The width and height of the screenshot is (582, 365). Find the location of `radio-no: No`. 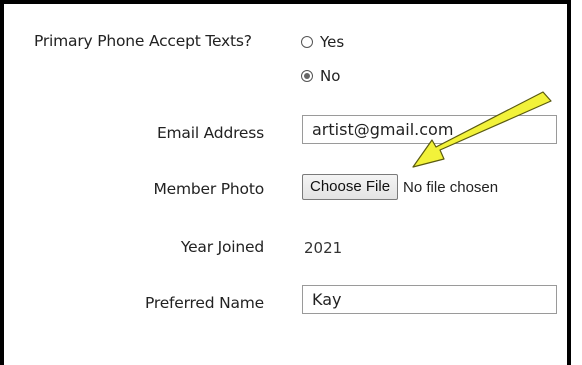

radio-no: No is located at coordinates (320, 76).